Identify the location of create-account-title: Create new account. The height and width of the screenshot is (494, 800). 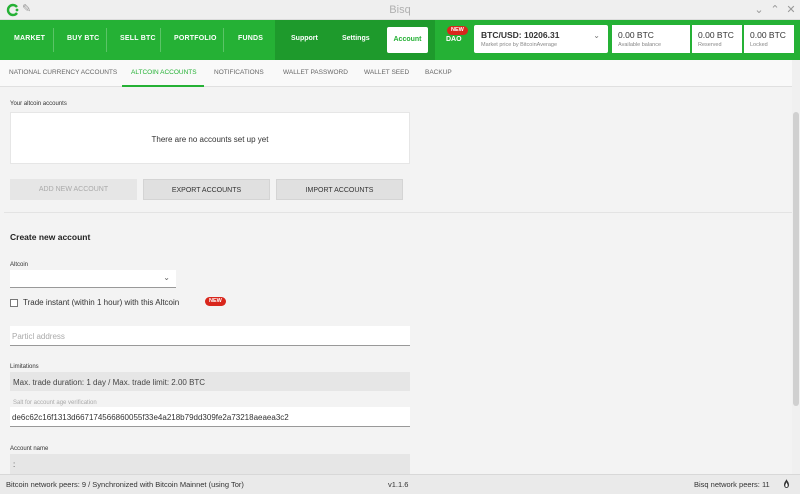
(50, 237).